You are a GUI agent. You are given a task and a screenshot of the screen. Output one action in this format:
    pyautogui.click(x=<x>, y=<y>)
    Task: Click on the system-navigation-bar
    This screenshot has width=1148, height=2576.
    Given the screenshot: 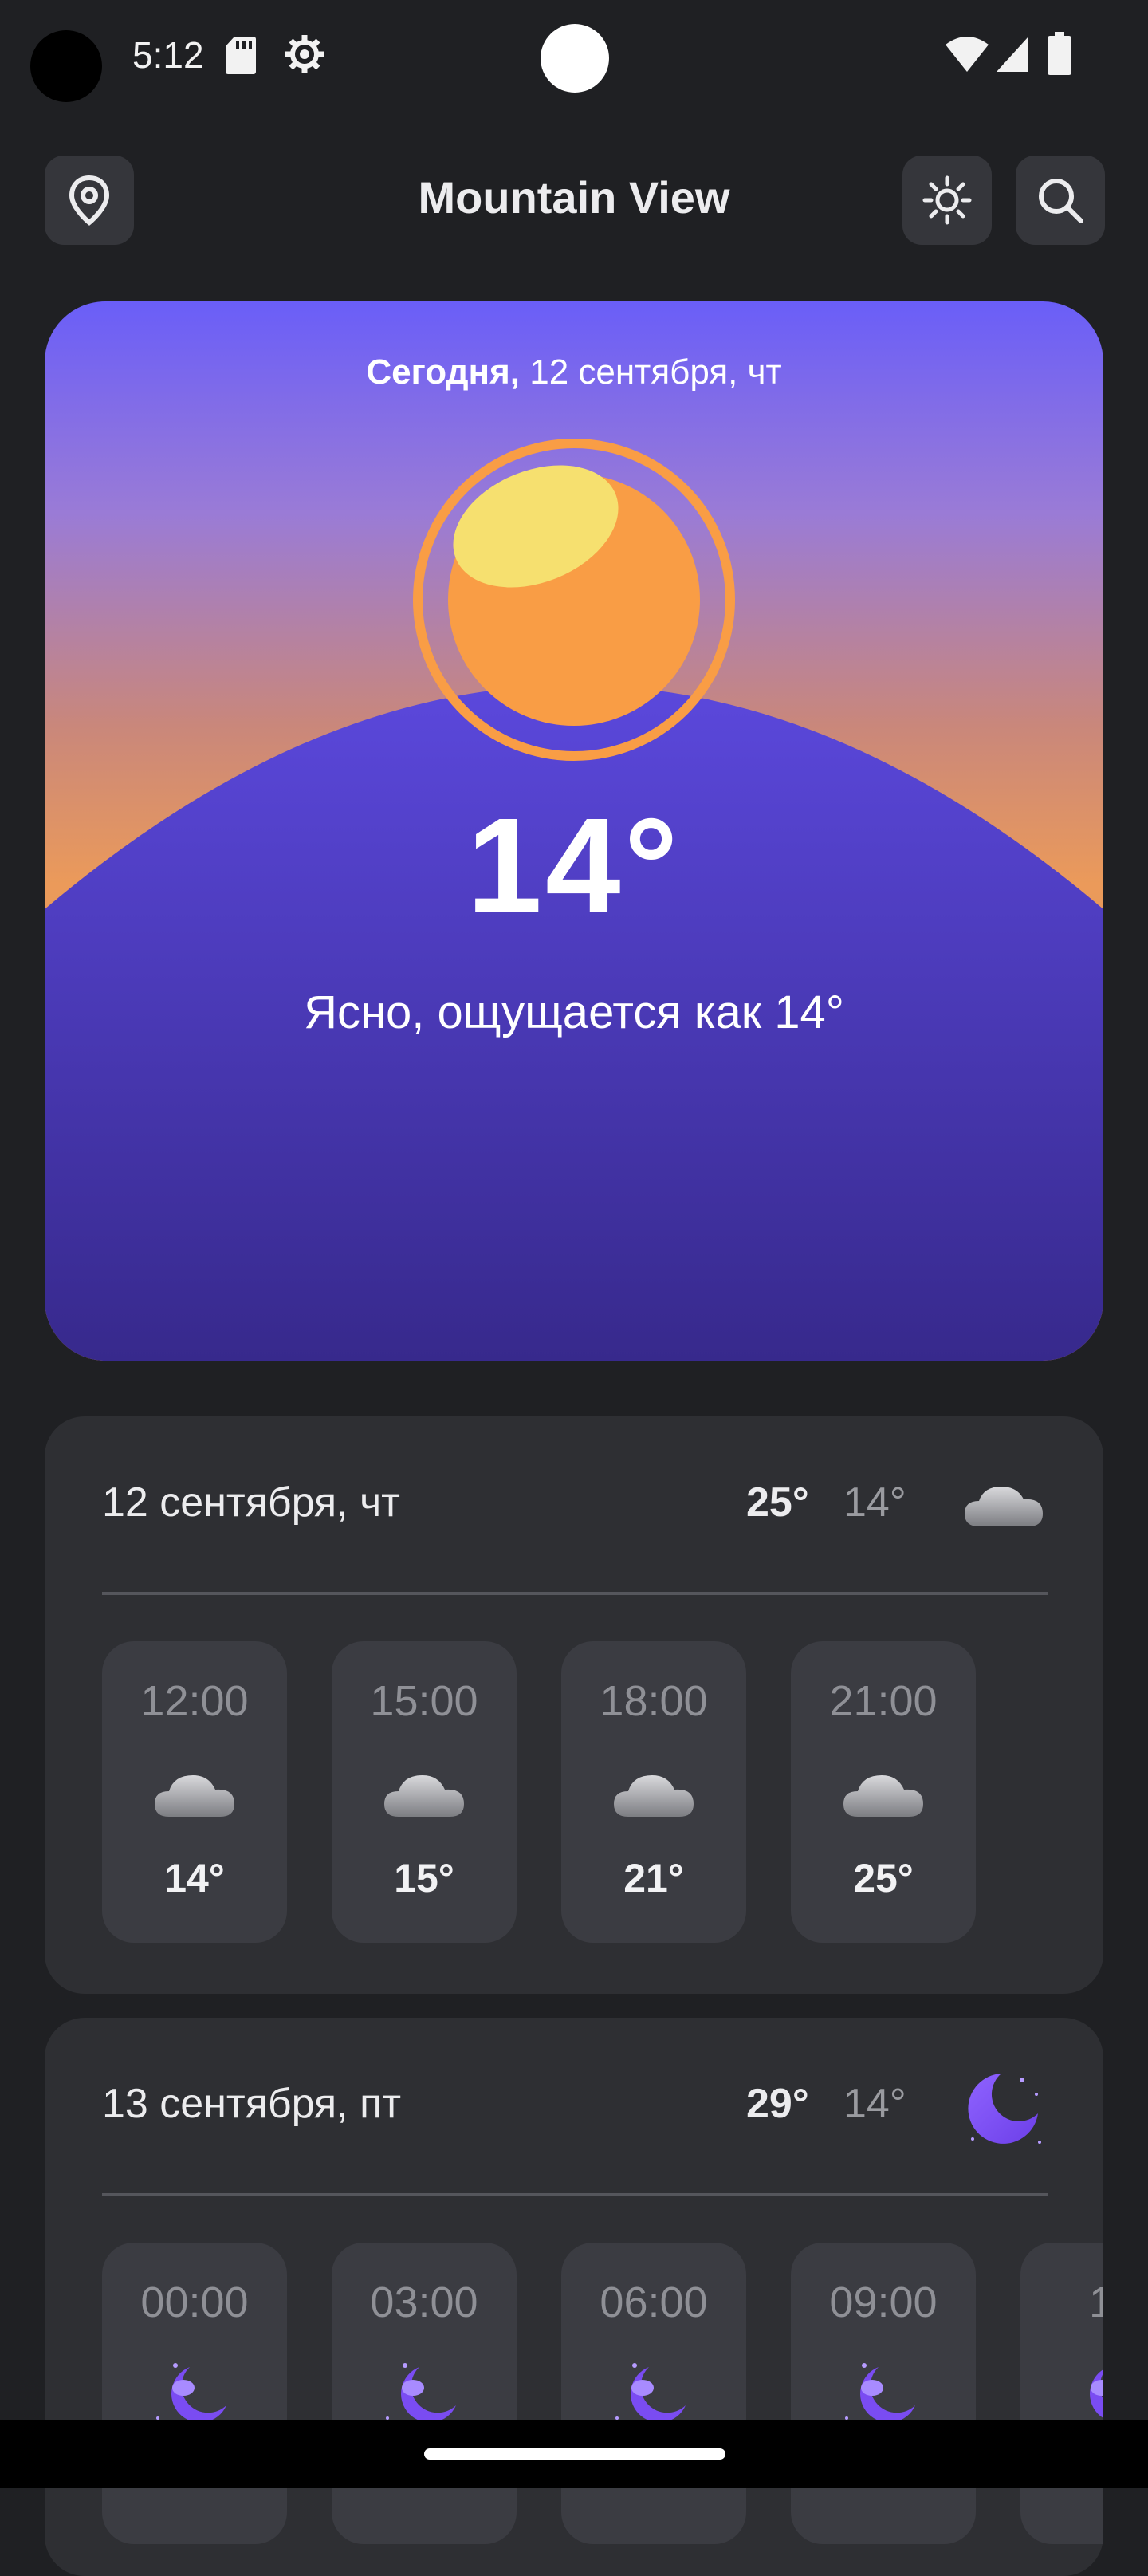 What is the action you would take?
    pyautogui.click(x=574, y=2454)
    